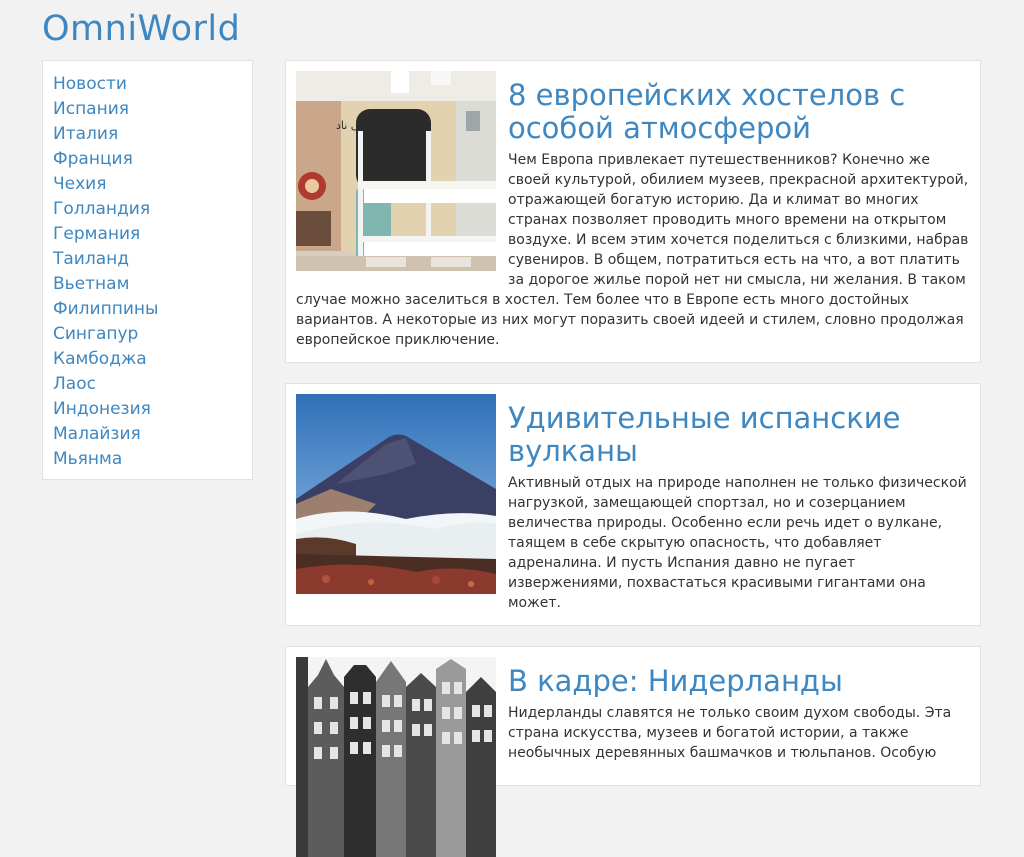 Image resolution: width=1024 pixels, height=857 pixels. I want to click on sidebar-item-singapore: Сингапур, so click(152, 334).